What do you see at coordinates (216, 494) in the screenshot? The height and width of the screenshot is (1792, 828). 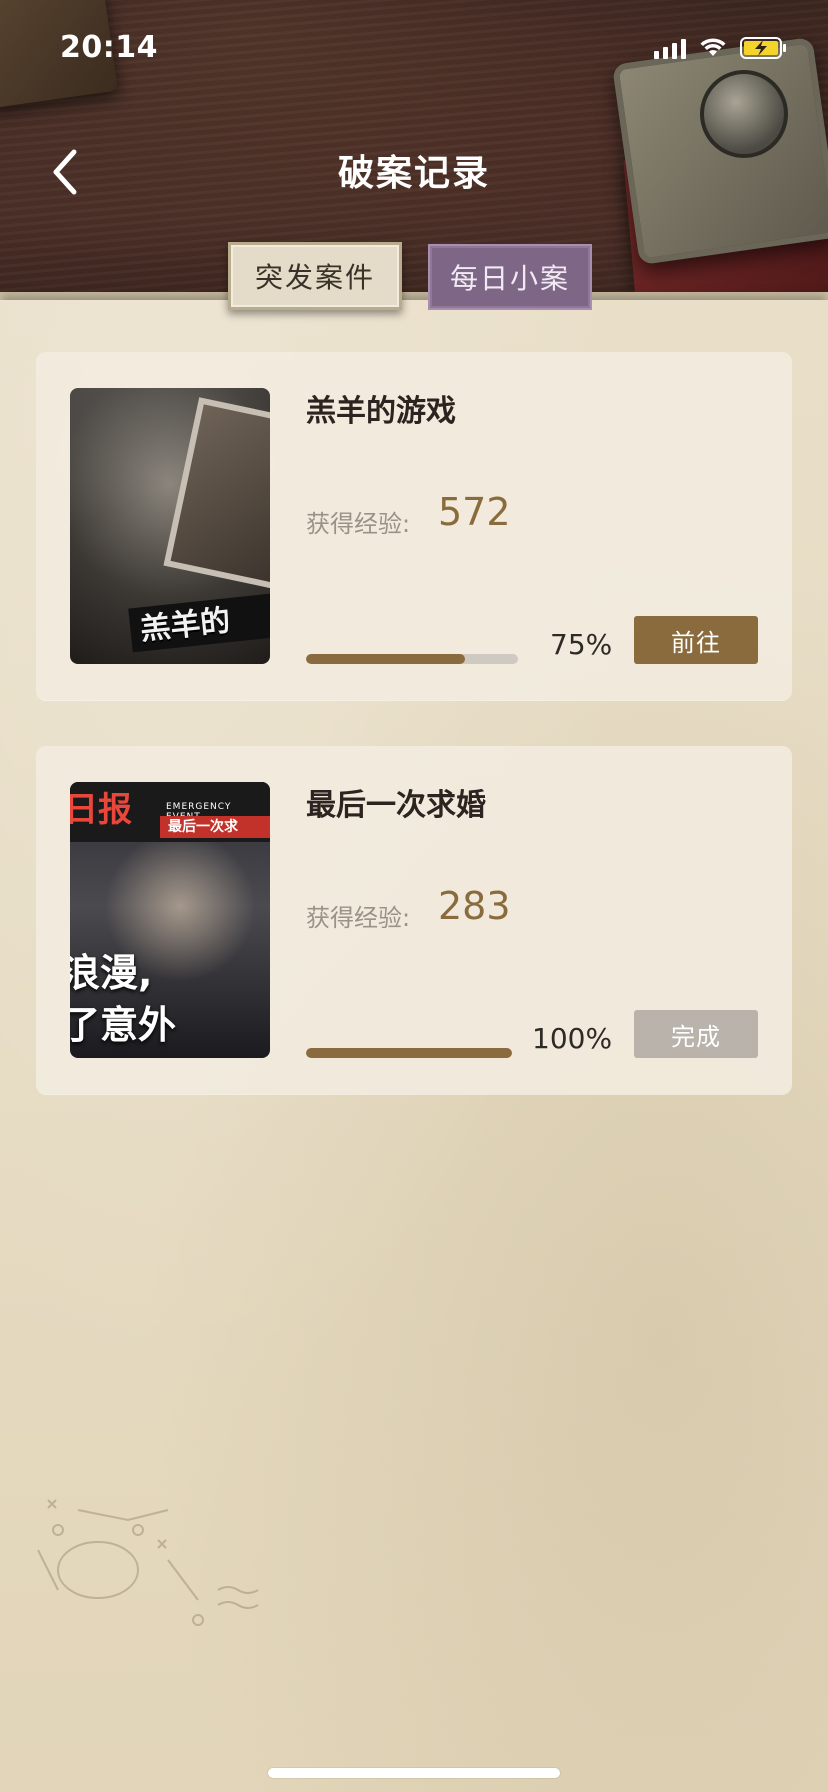 I see `thumbnail-photo` at bounding box center [216, 494].